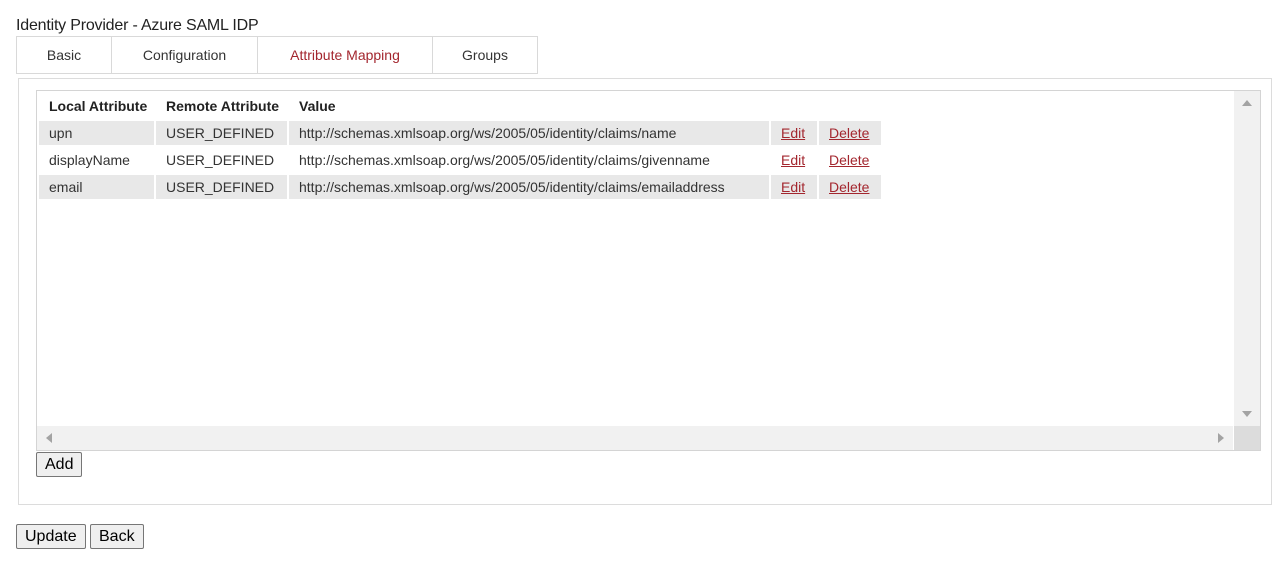  Describe the element at coordinates (317, 106) in the screenshot. I see `column-header-value: Value` at that location.